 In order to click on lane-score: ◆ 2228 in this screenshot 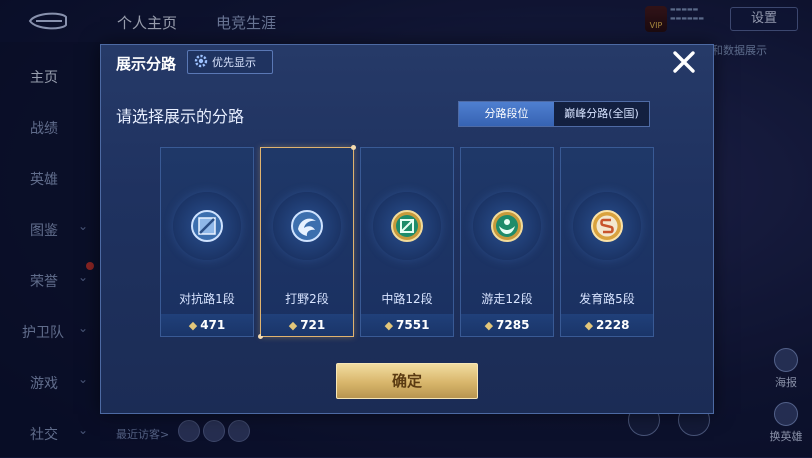, I will do `click(607, 325)`.